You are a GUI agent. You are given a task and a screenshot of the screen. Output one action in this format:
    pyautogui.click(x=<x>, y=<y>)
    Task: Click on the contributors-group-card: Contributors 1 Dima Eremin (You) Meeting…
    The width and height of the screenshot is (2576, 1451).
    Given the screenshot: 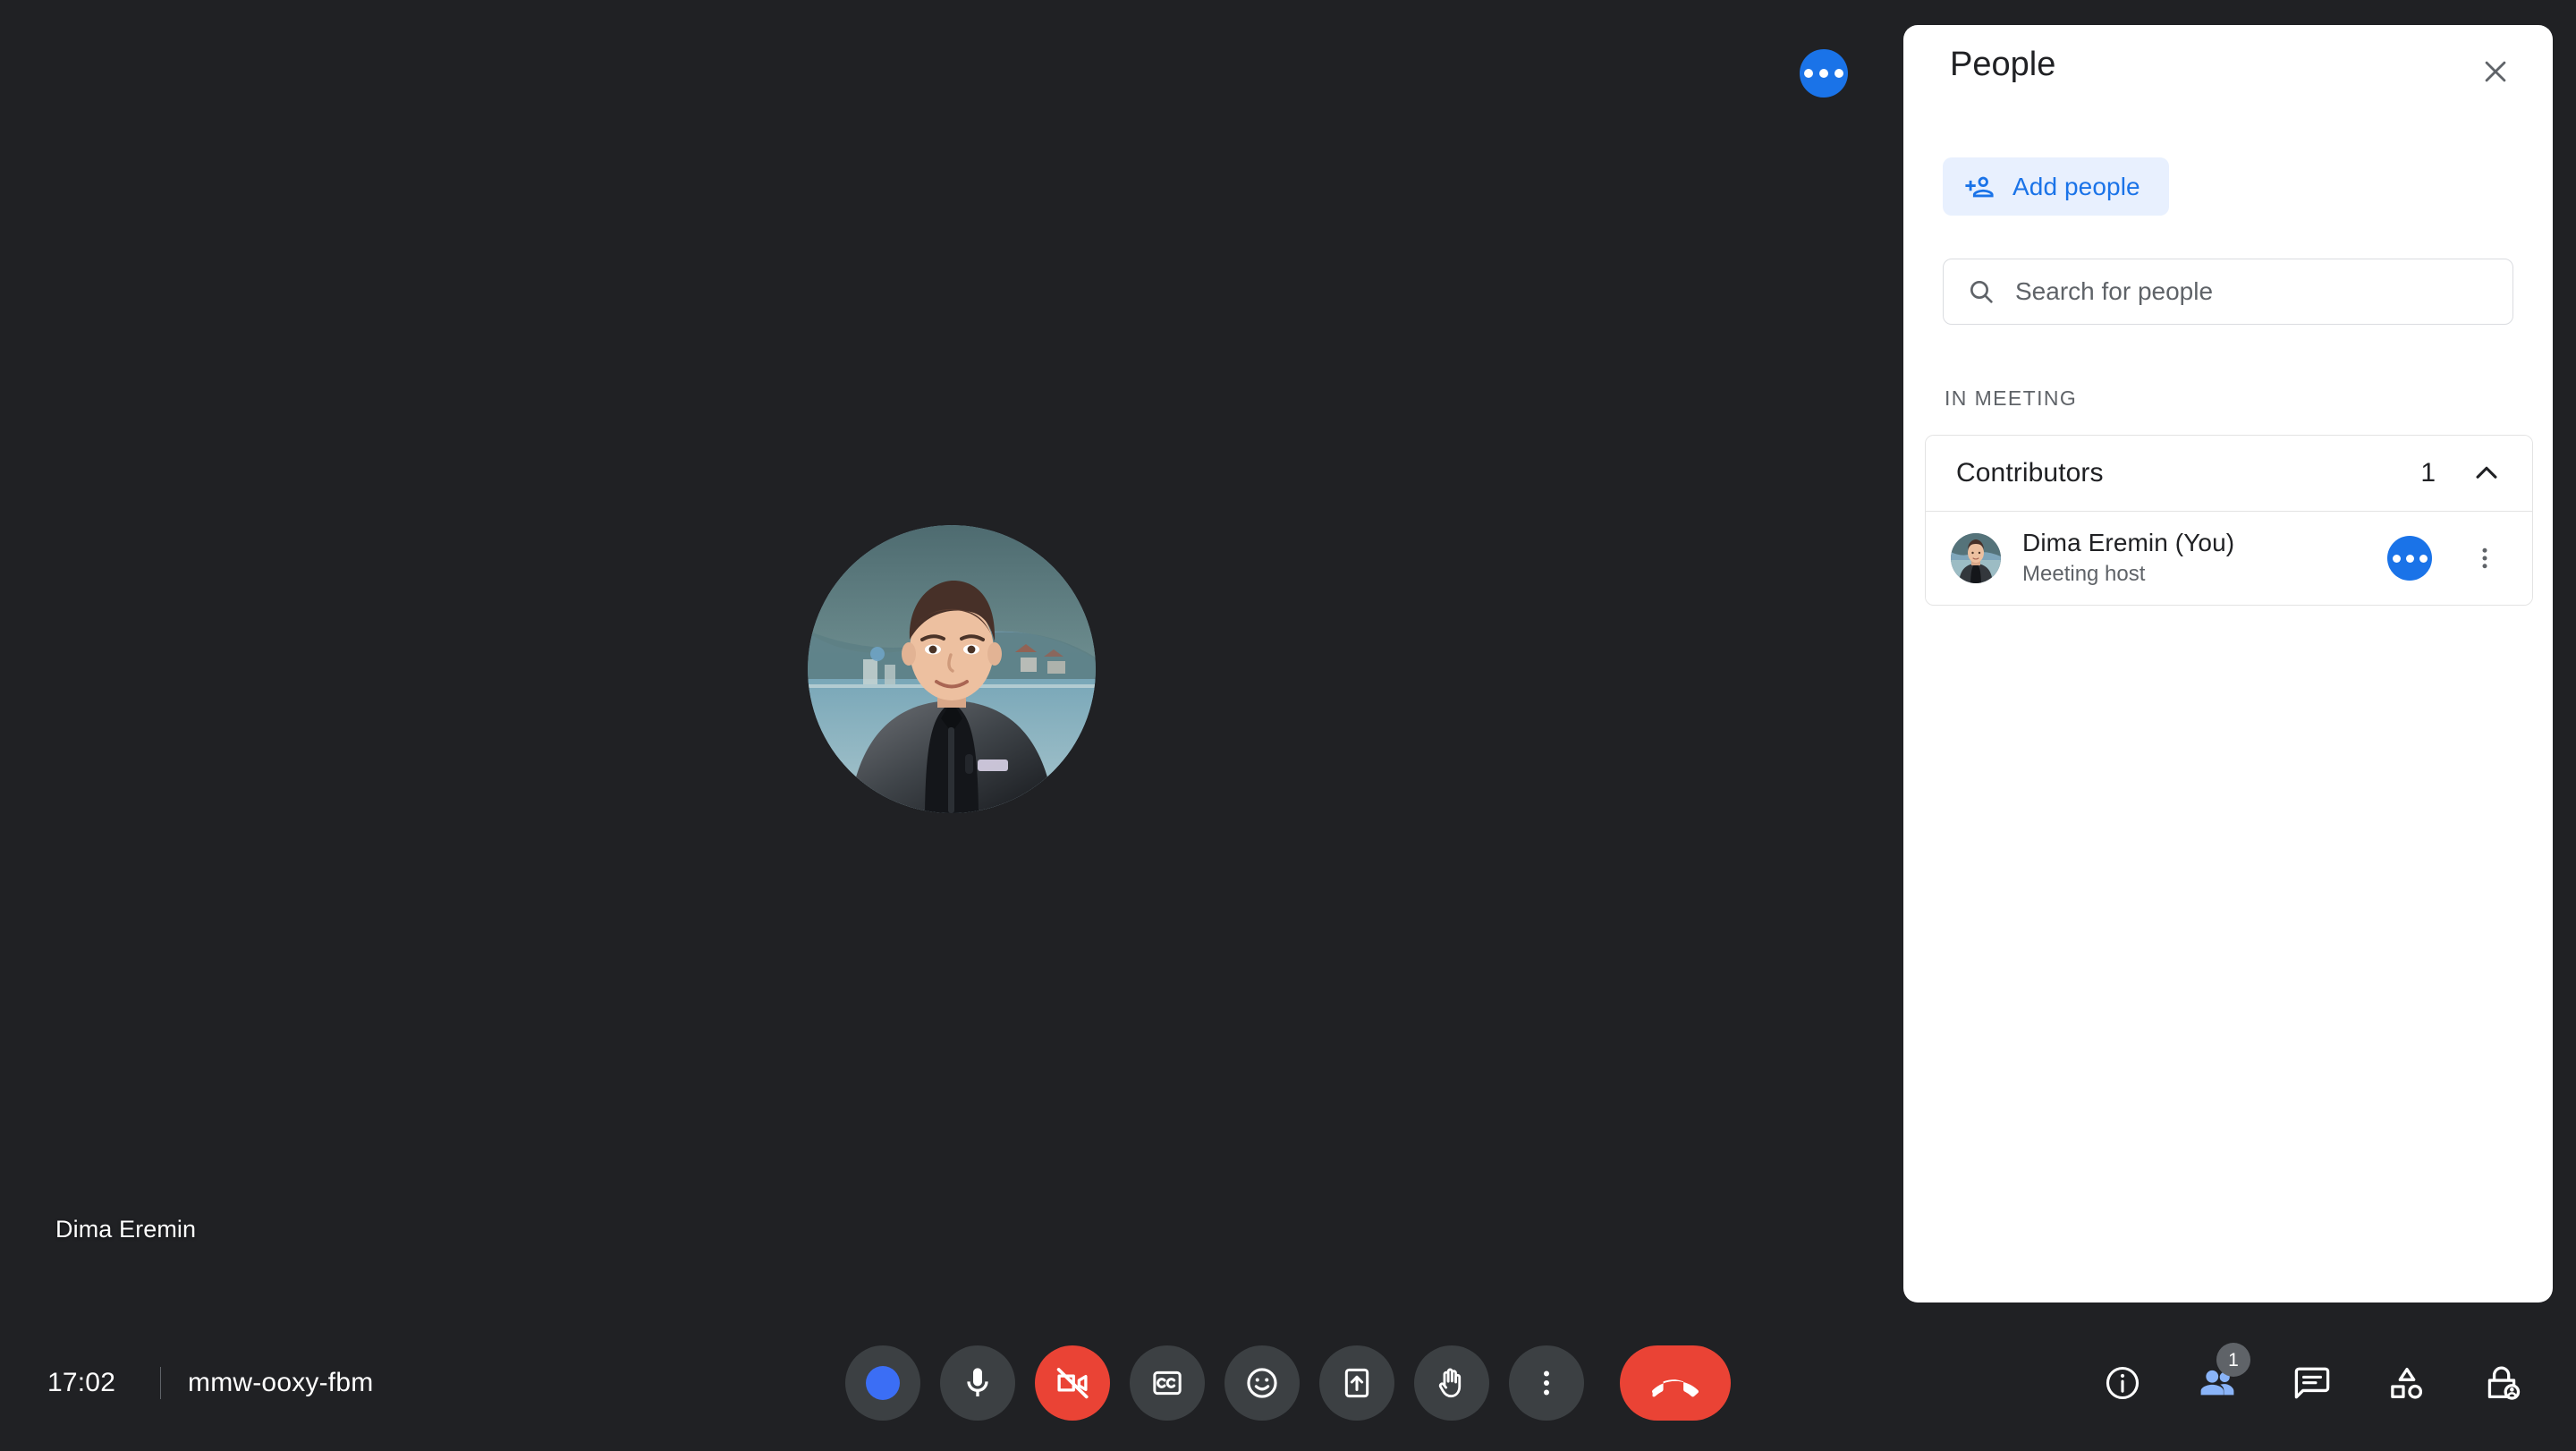 What is the action you would take?
    pyautogui.click(x=2229, y=520)
    